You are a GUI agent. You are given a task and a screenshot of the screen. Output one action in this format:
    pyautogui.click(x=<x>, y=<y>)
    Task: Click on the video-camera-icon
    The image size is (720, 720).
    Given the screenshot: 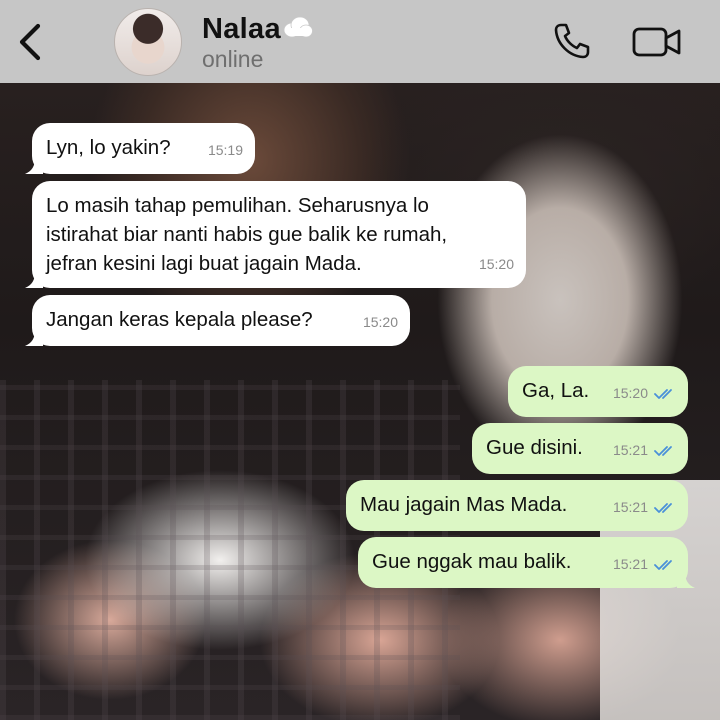 What is the action you would take?
    pyautogui.click(x=656, y=42)
    